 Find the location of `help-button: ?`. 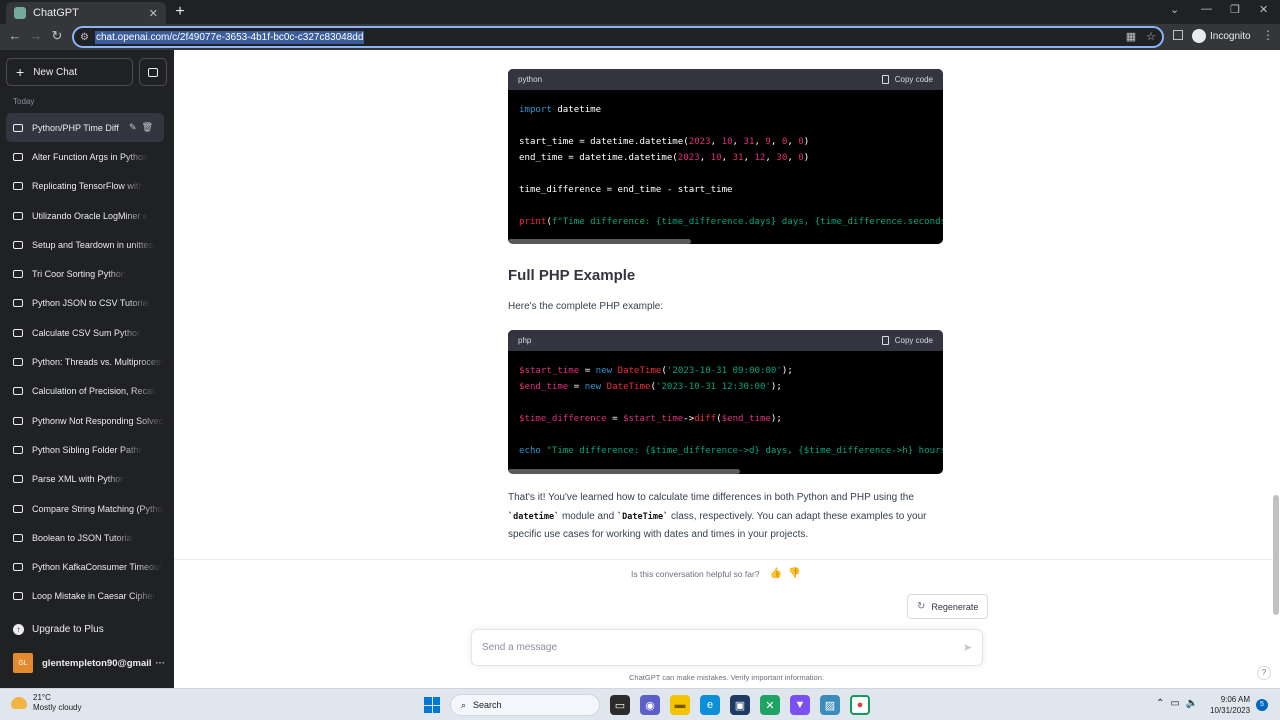

help-button: ? is located at coordinates (1264, 673).